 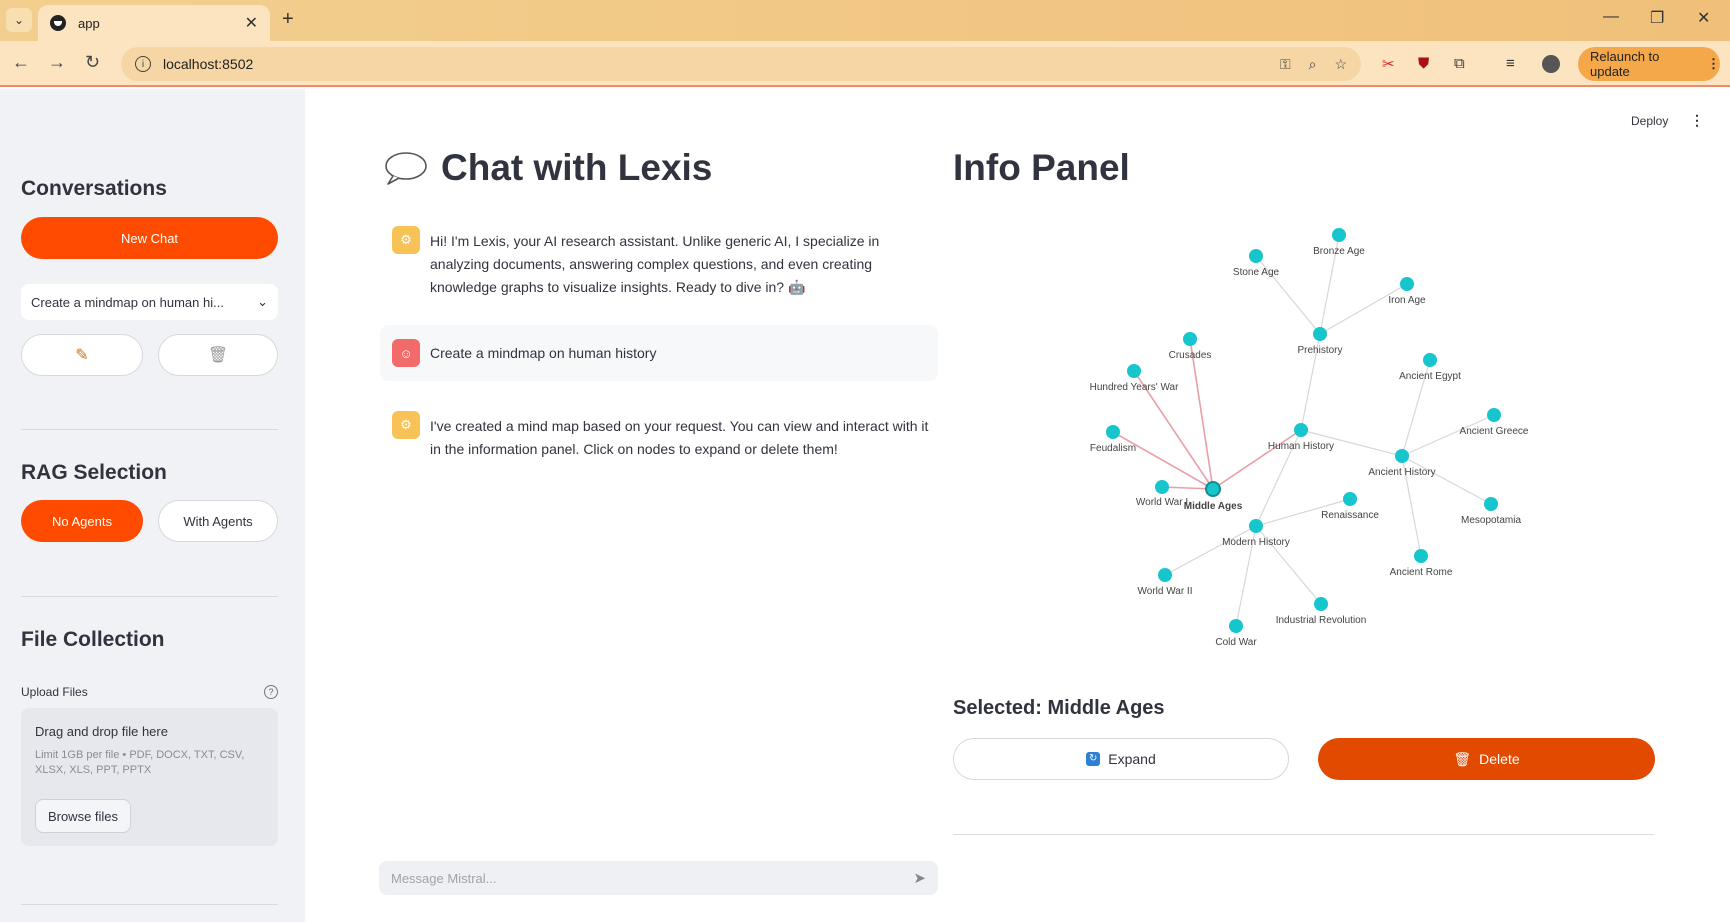 What do you see at coordinates (1132, 759) in the screenshot?
I see `expand-label: Expand` at bounding box center [1132, 759].